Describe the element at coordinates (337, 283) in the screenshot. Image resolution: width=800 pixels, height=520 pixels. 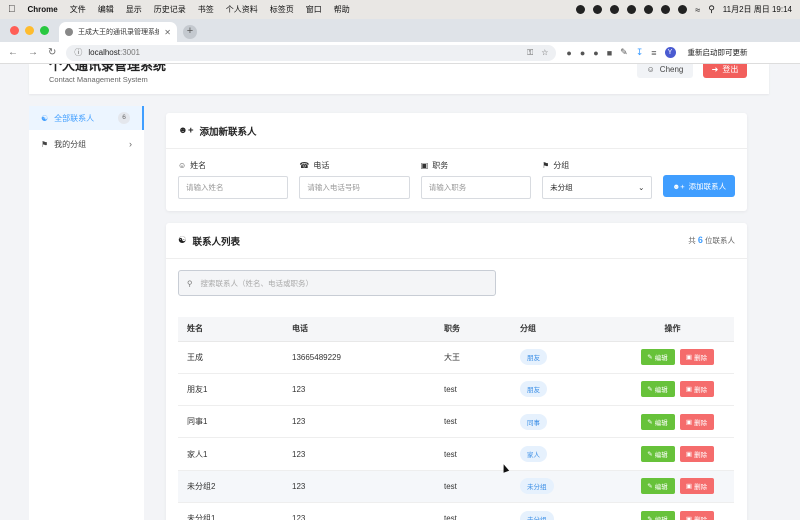
I see `search-input: ⚲ 搜索联系人（姓名、电话或职务）` at that location.